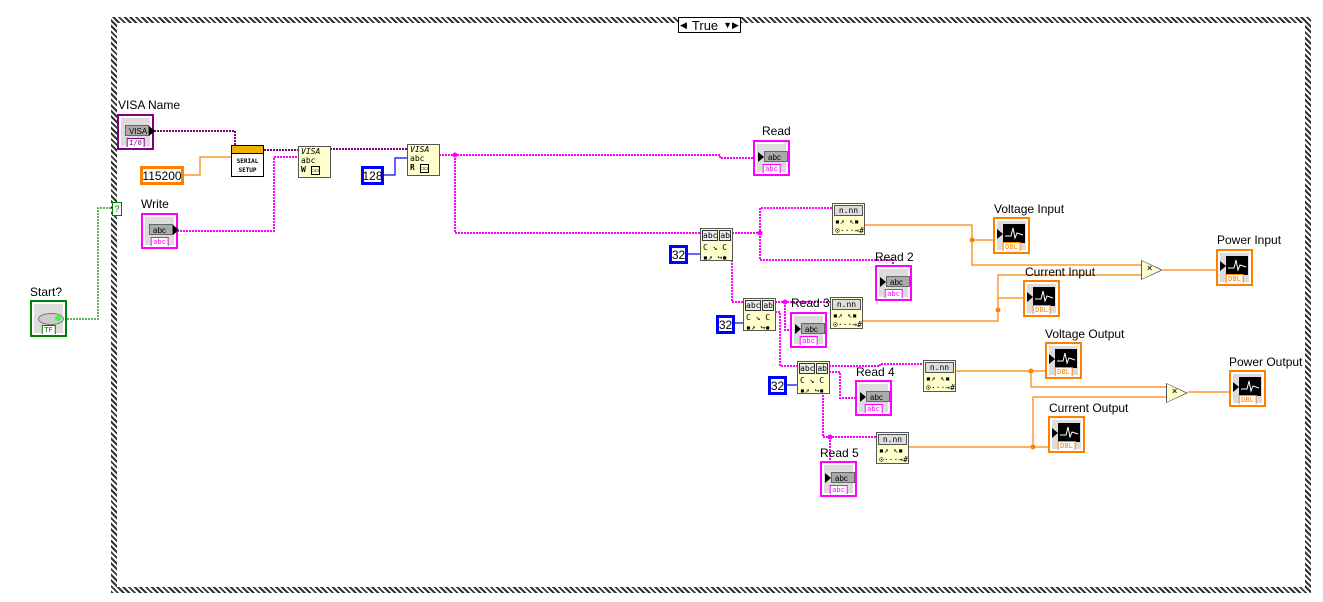  I want to click on power-input-indicator: DBL, so click(1234, 267).